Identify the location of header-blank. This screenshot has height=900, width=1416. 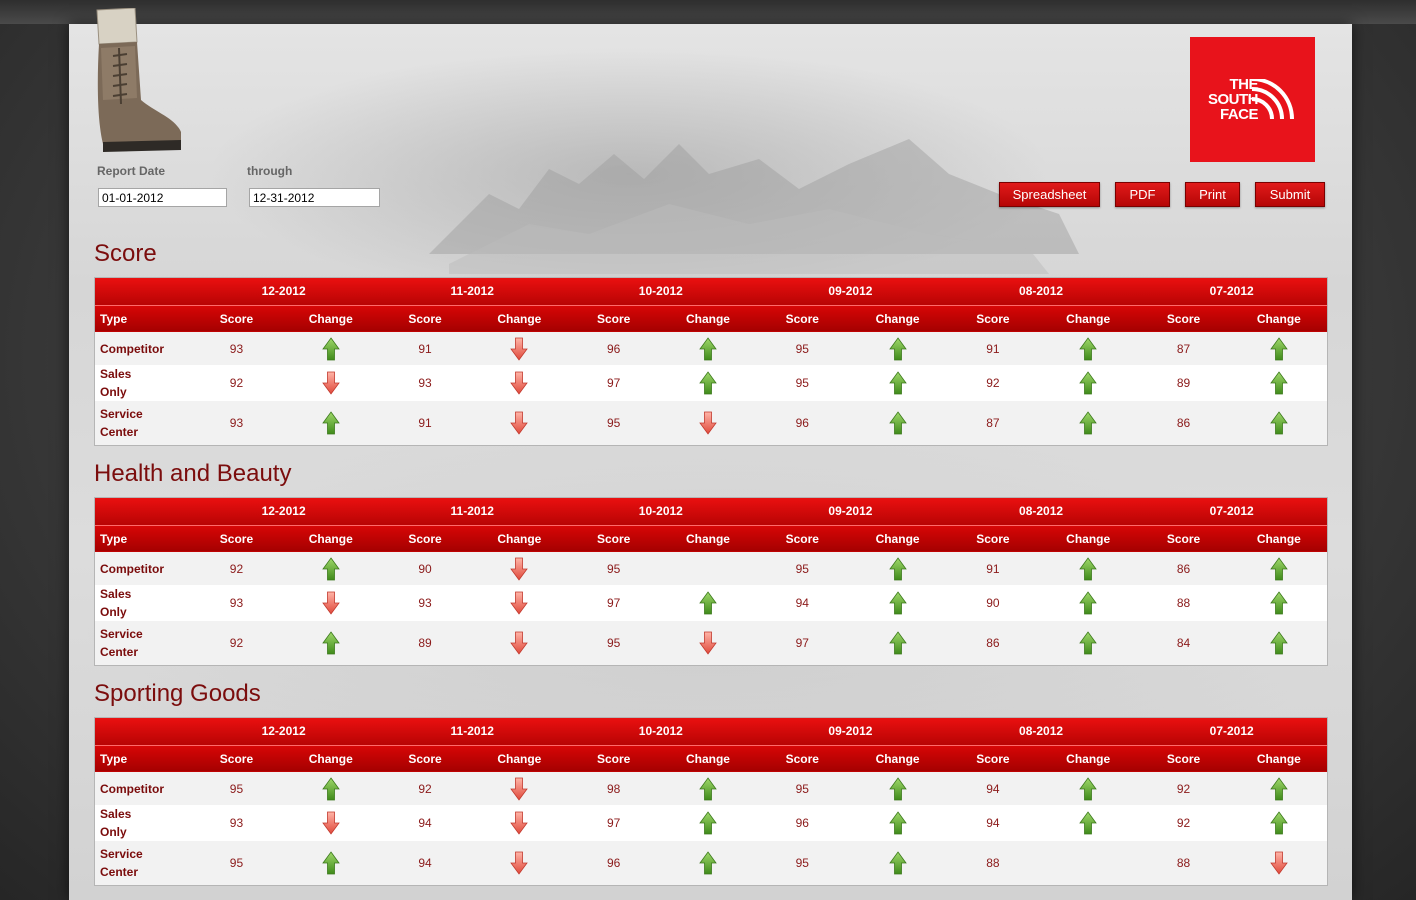
(142, 291).